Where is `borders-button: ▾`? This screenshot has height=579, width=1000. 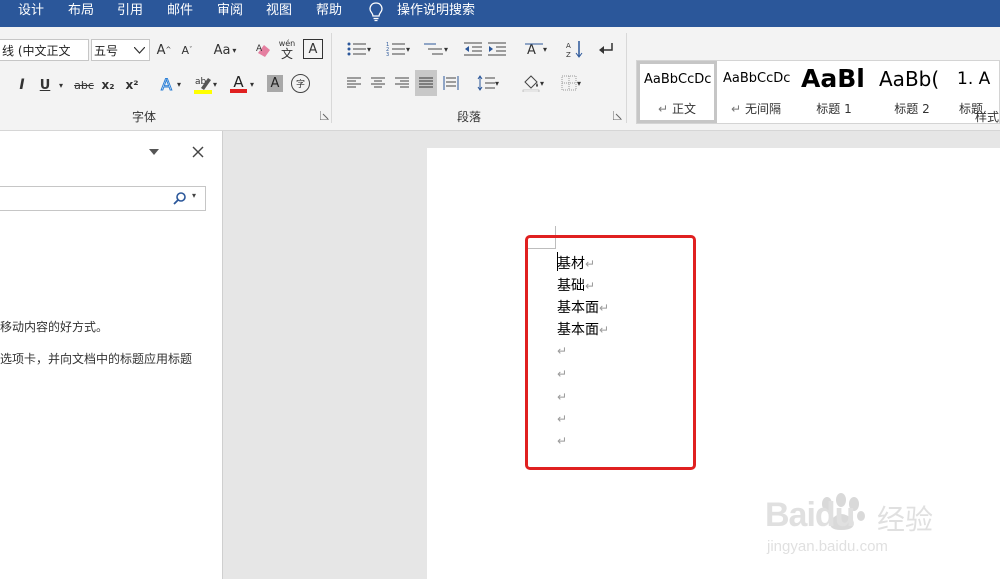
borders-button: ▾ is located at coordinates (571, 83).